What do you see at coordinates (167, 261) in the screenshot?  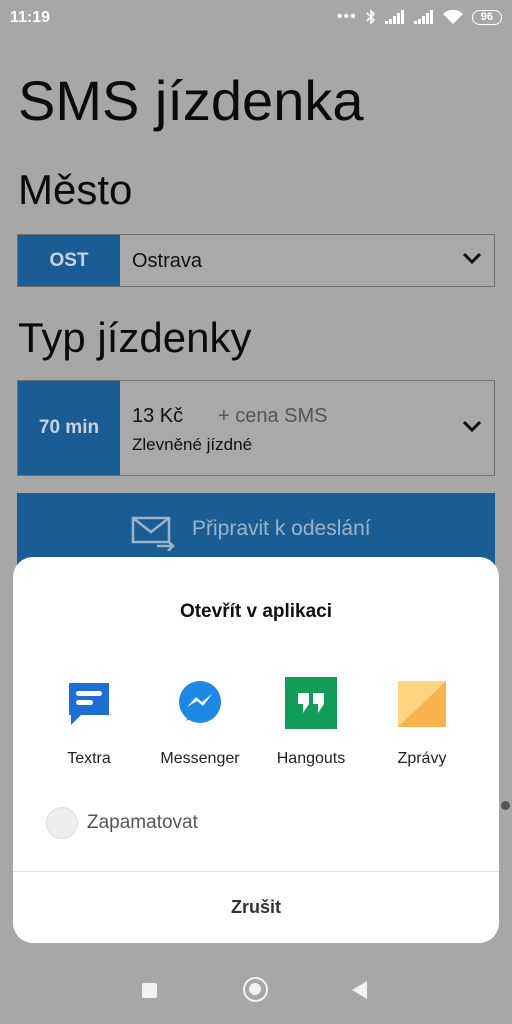 I see `city-value: Ostrava` at bounding box center [167, 261].